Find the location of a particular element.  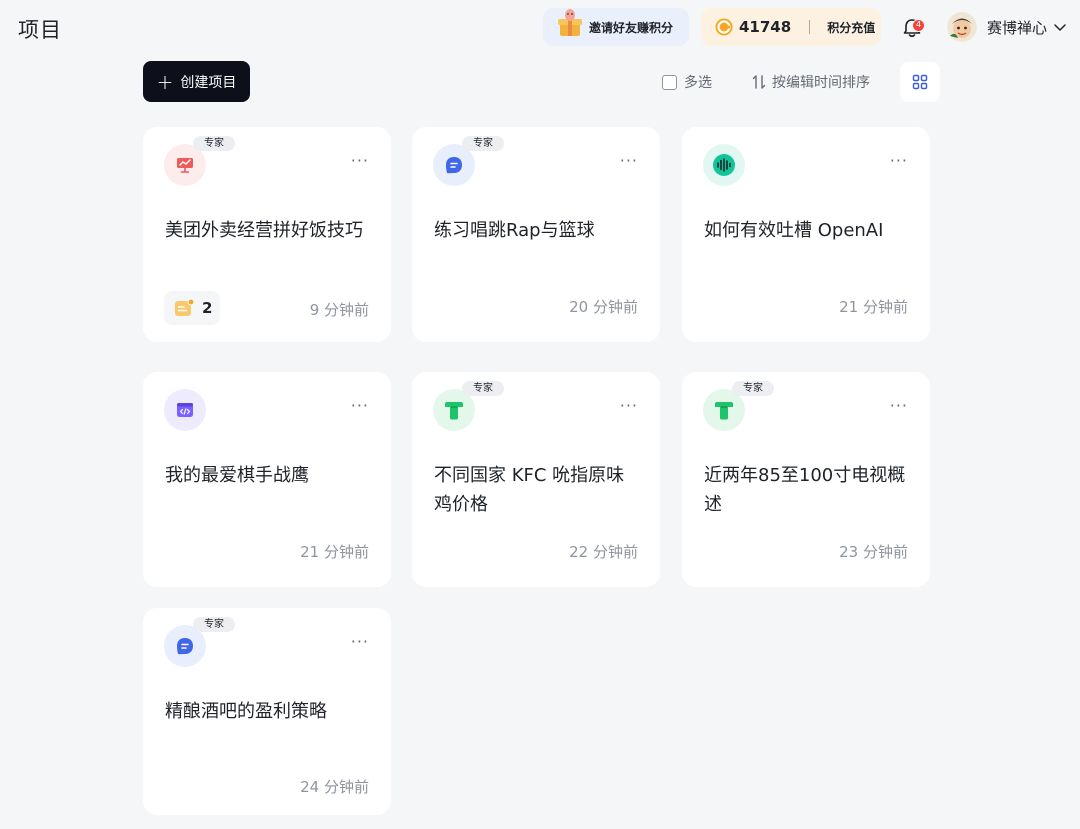

project-card: 专家 ··· 美团外卖经营拼好饭技巧 2 9 分钟前 is located at coordinates (267, 234).